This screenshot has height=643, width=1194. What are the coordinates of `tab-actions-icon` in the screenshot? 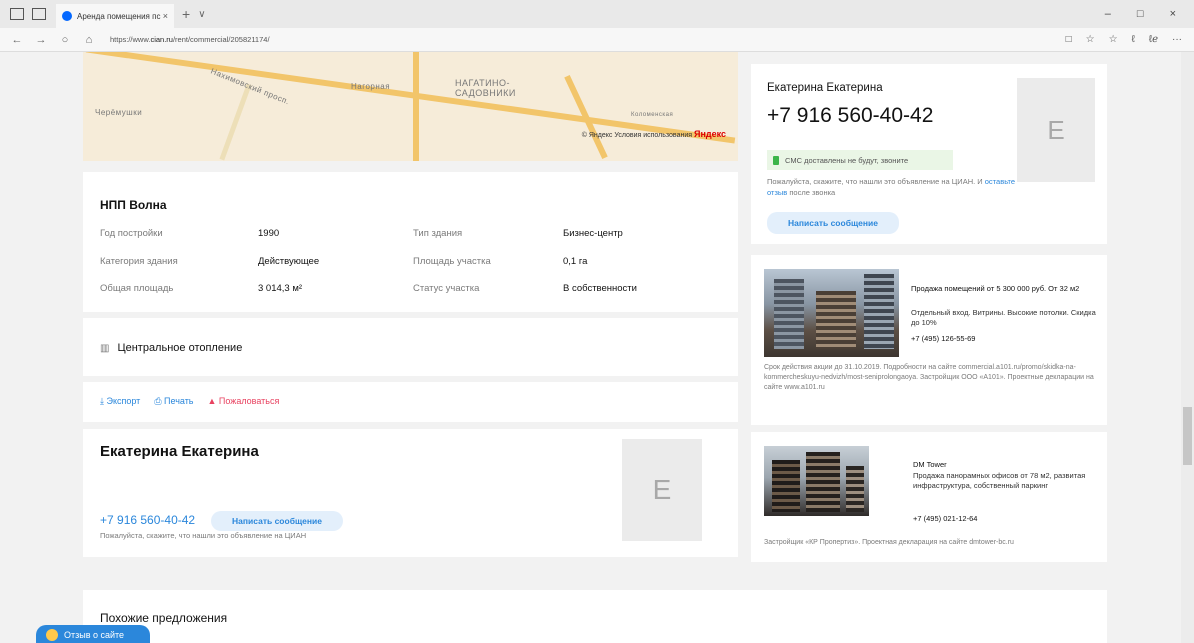 It's located at (17, 14).